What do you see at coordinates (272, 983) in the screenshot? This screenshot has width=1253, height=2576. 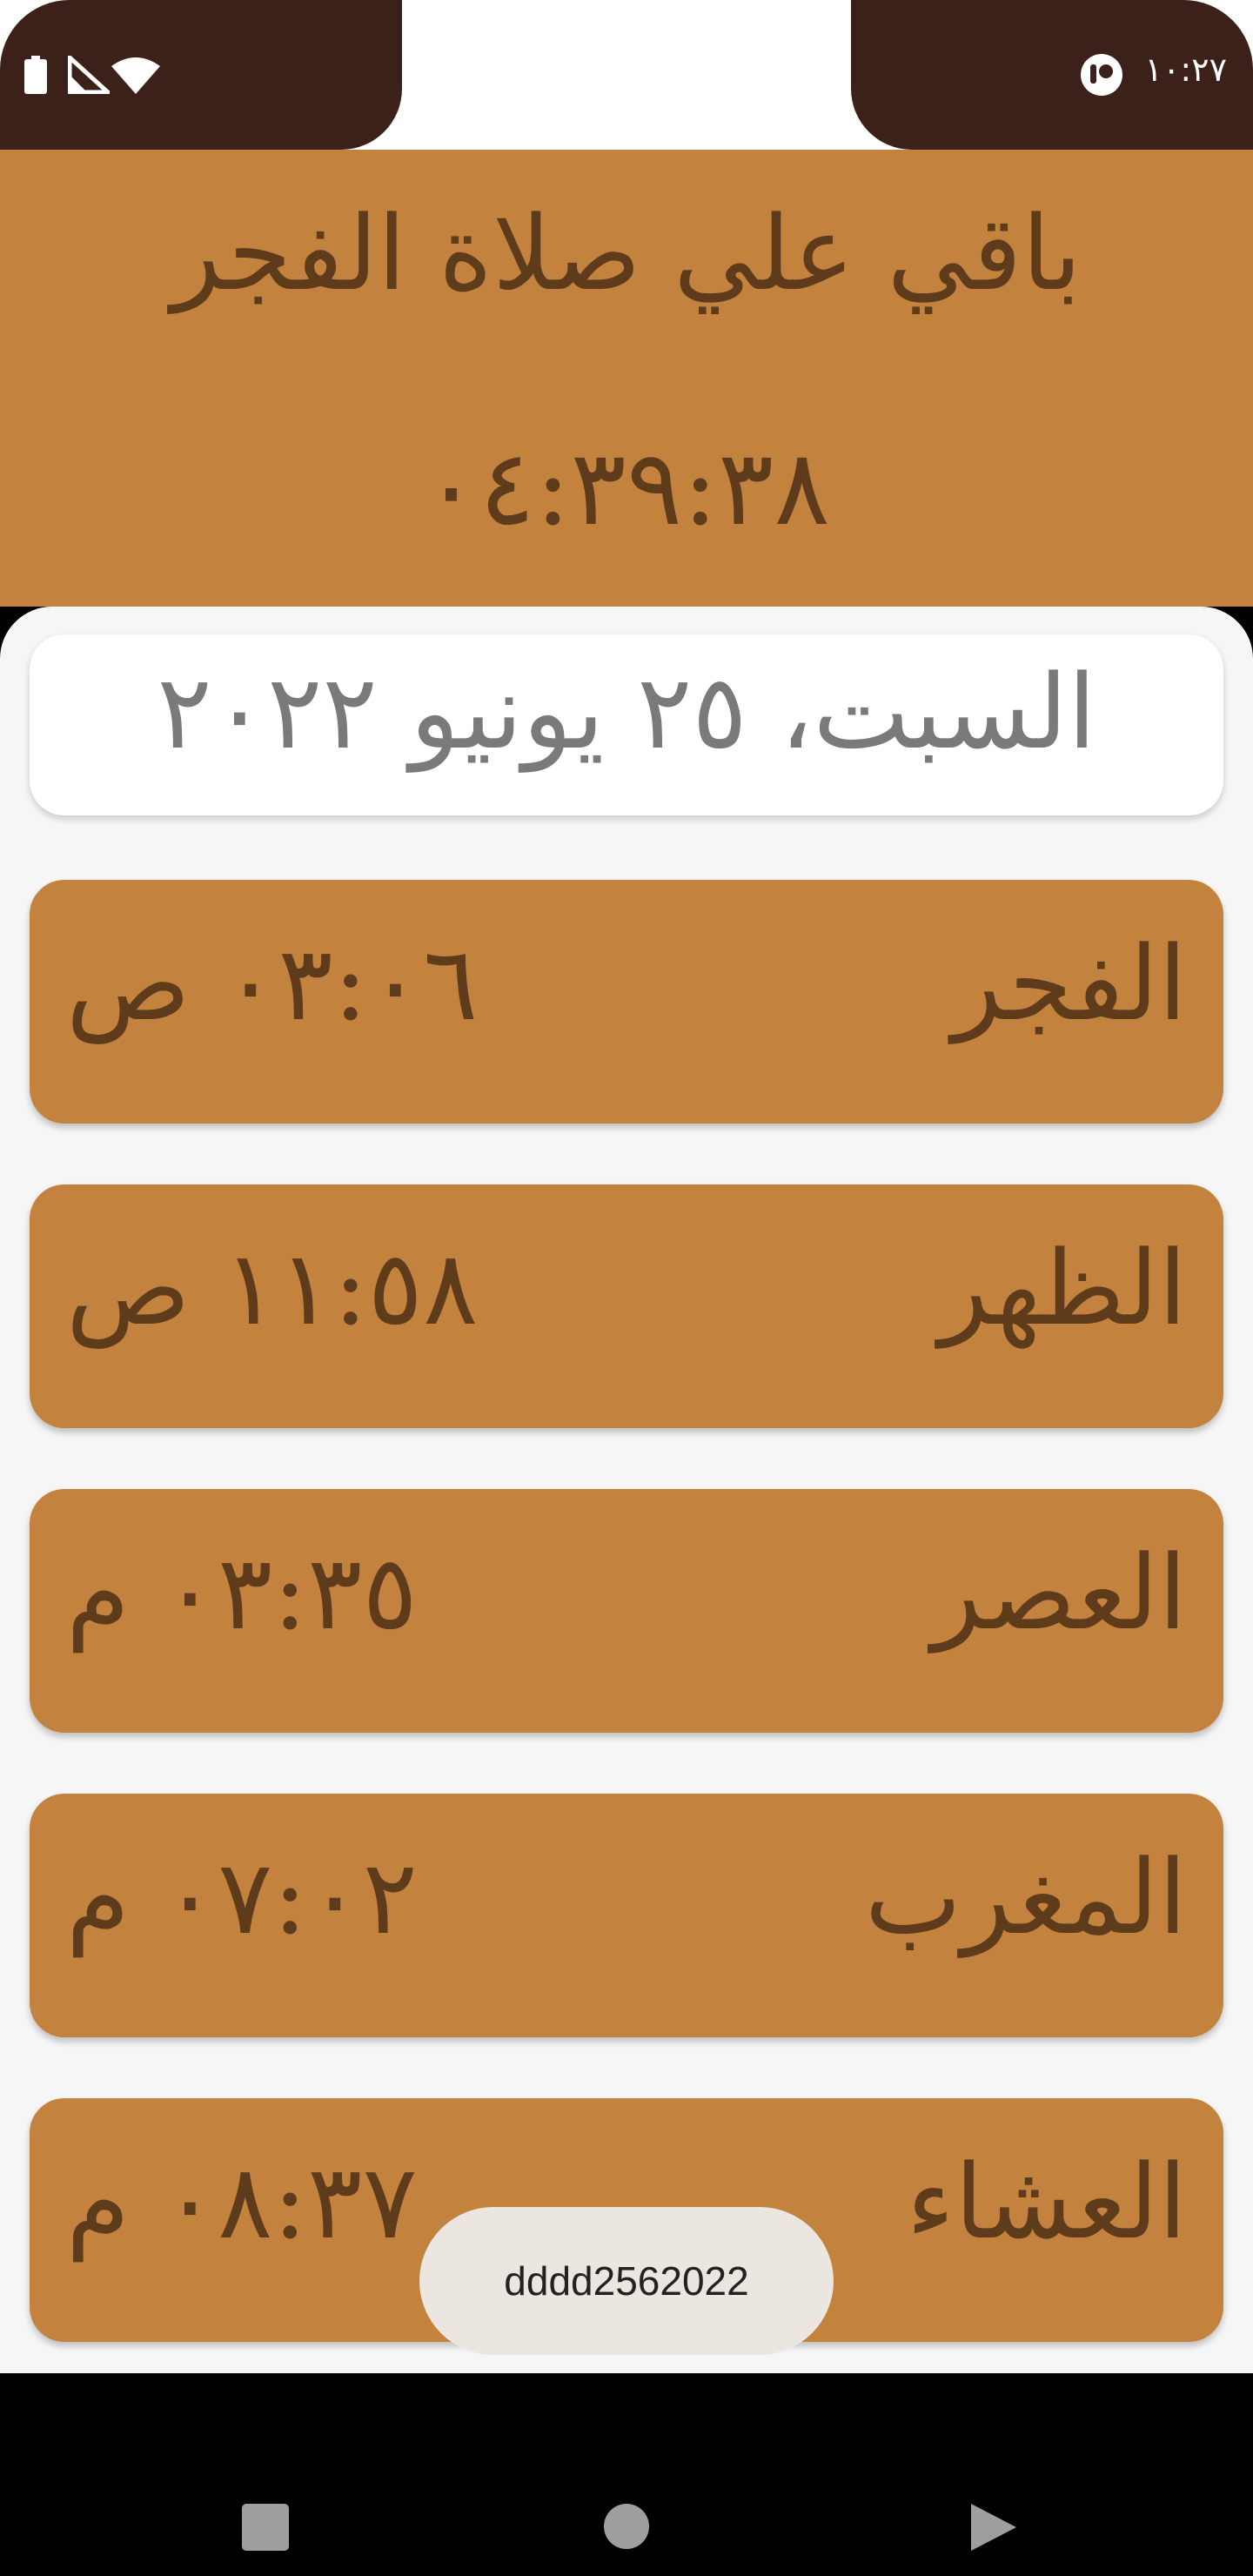 I see `prayer-time: ٠٣:٠٦ ص` at bounding box center [272, 983].